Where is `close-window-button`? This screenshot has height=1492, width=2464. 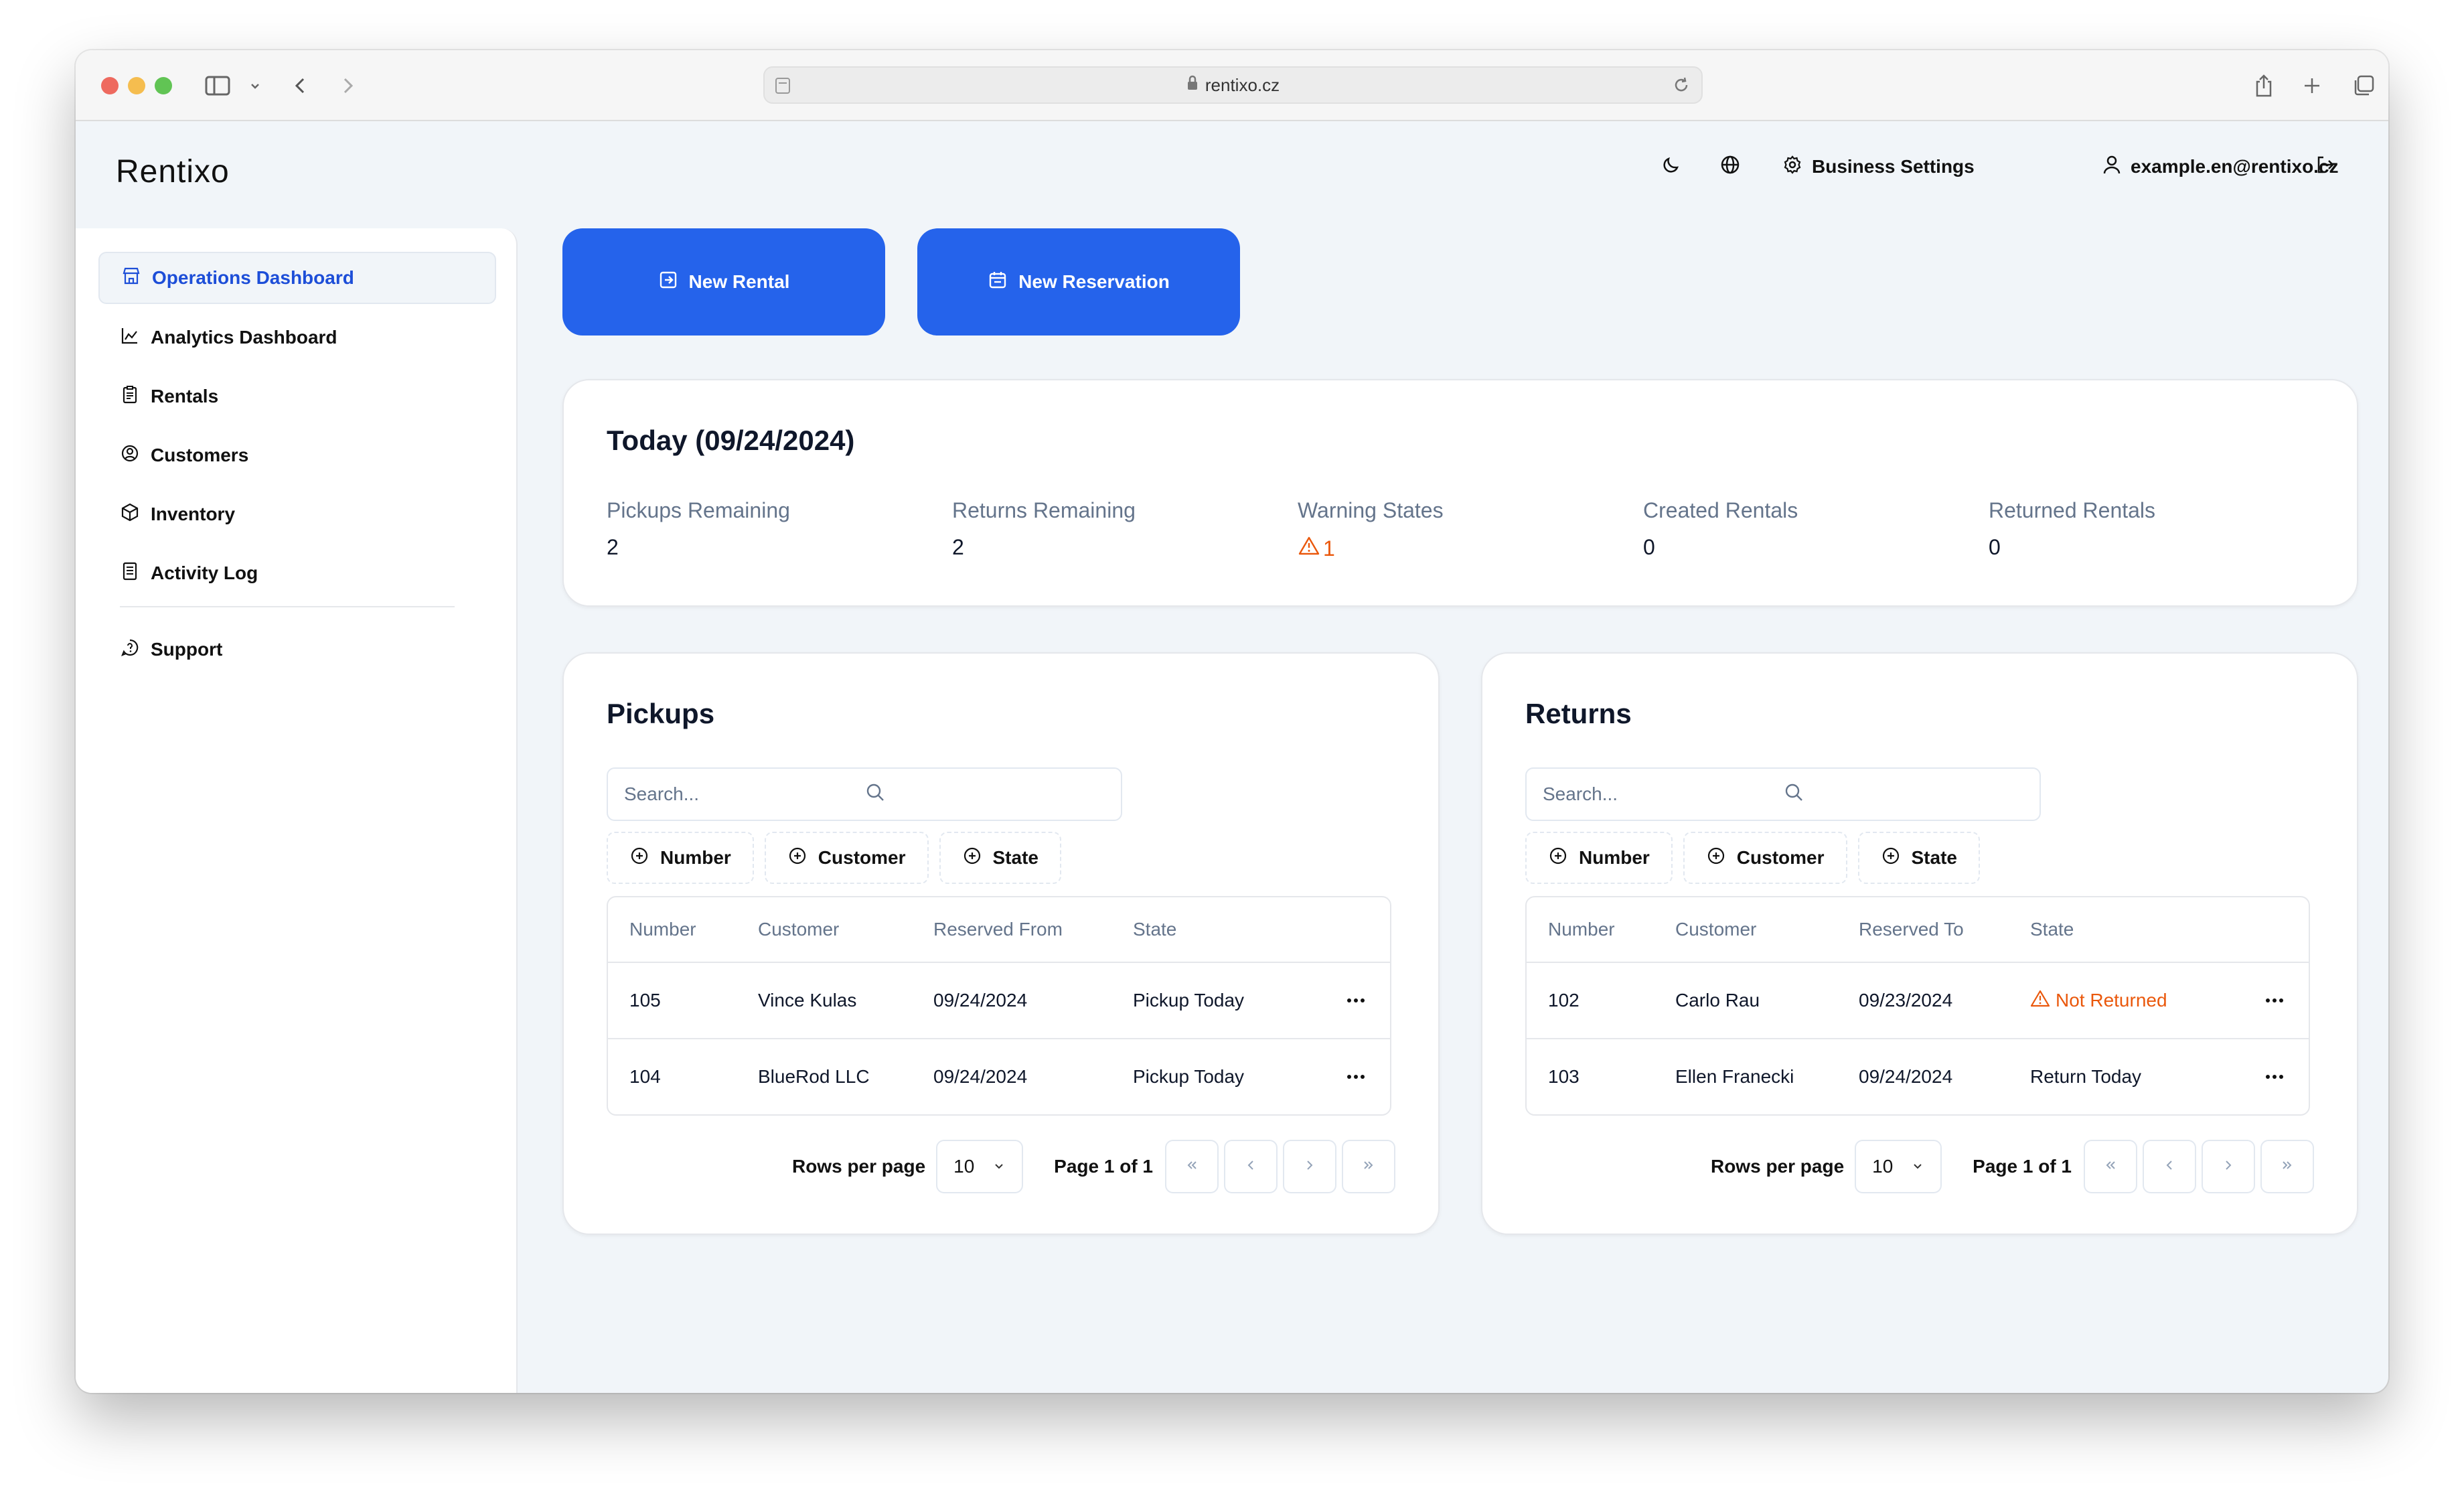 close-window-button is located at coordinates (110, 85).